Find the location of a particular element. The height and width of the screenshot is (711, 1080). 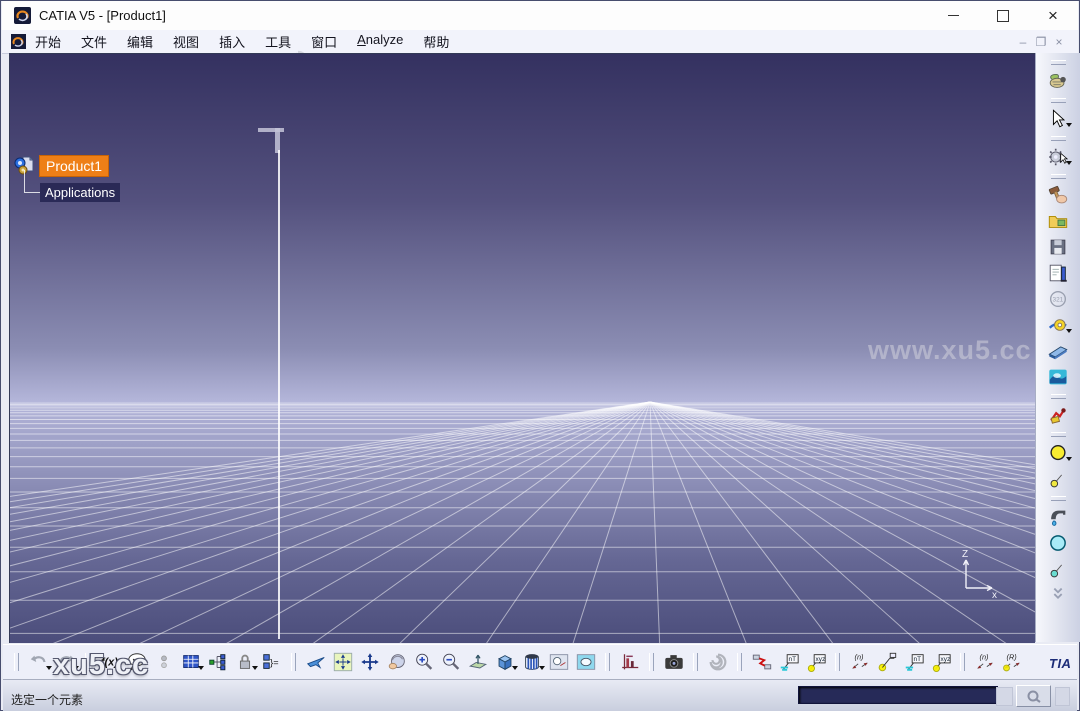

quick-view-button is located at coordinates (585, 662).